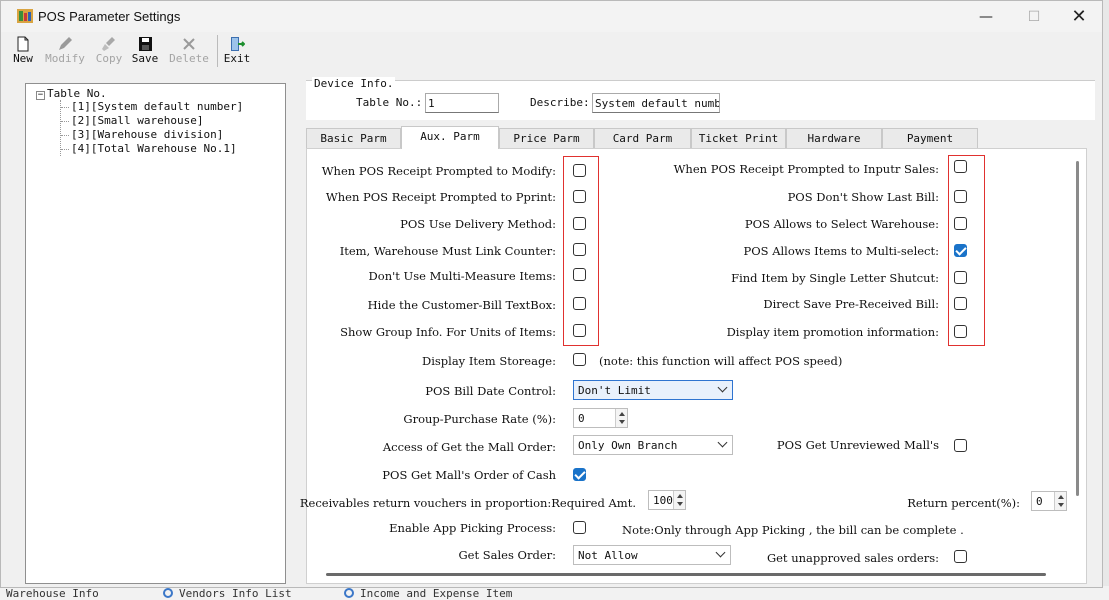  Describe the element at coordinates (438, 171) in the screenshot. I see `opt-prompt-modify-label: When POS Receipt Prompted to Modify:` at that location.